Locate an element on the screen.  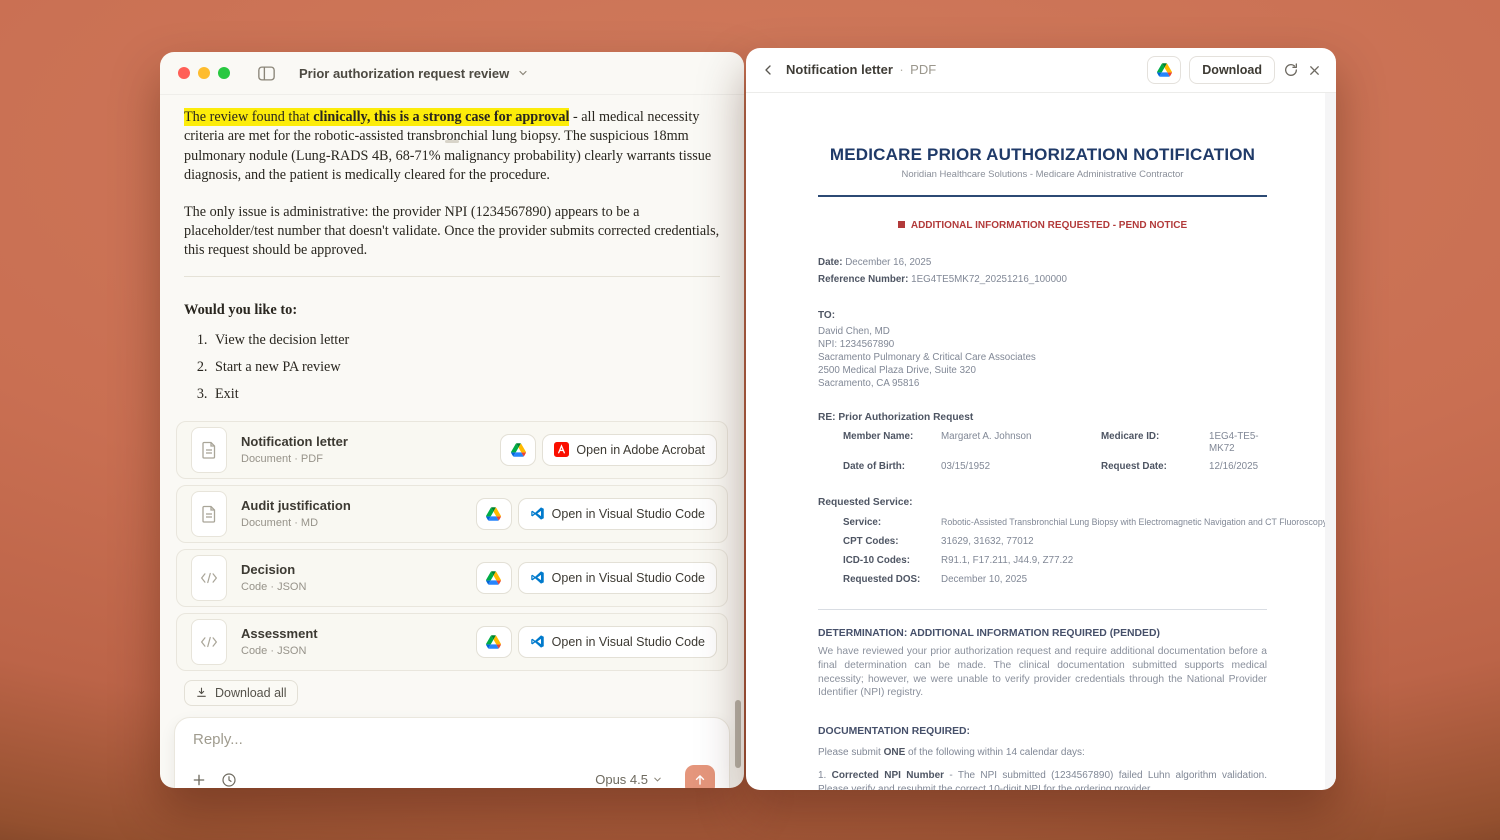
chevron-down-icon is located at coordinates (523, 73).